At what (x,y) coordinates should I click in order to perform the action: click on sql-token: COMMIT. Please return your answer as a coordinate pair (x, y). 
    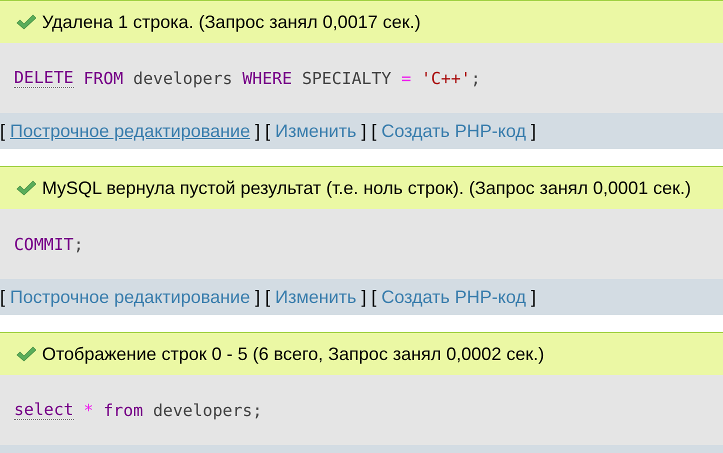
    Looking at the image, I should click on (44, 244).